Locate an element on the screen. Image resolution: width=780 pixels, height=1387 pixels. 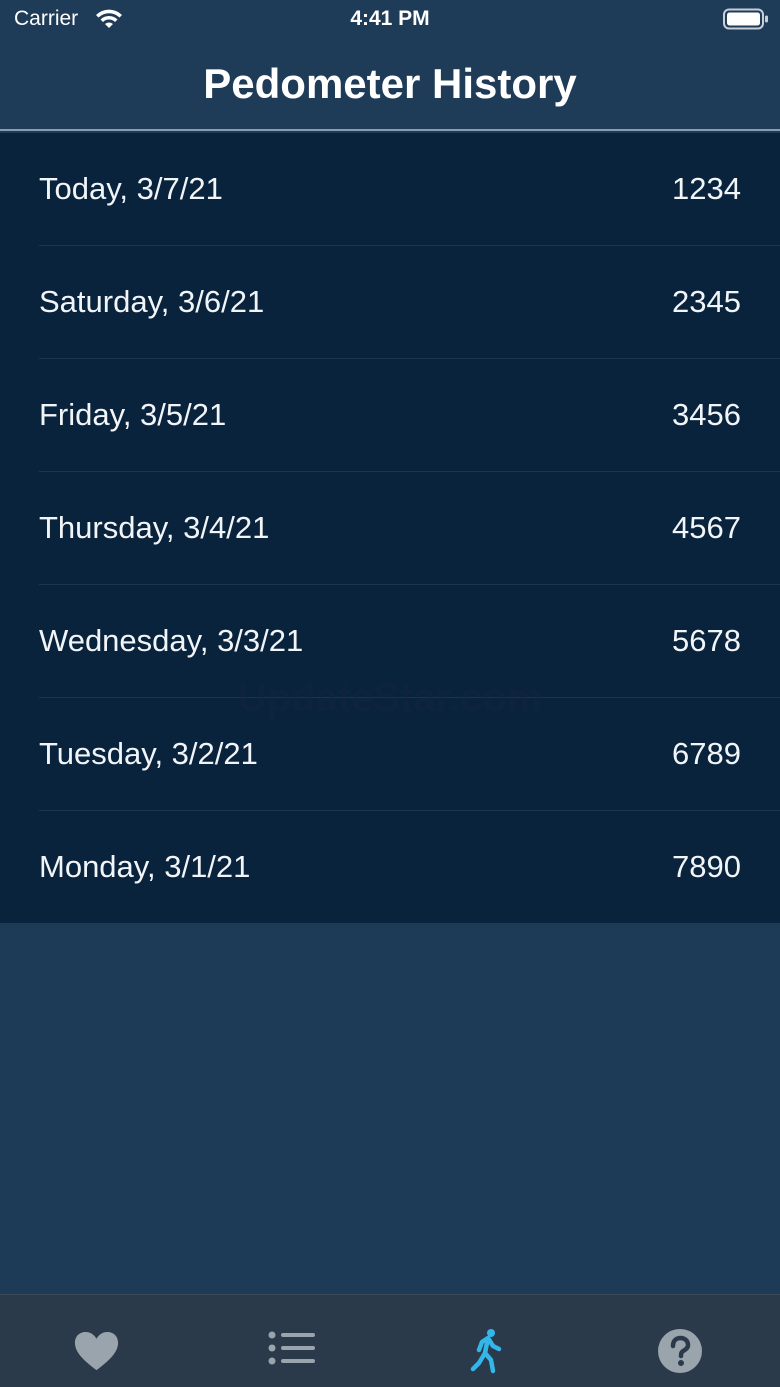
walking-figure-icon is located at coordinates (486, 1351).